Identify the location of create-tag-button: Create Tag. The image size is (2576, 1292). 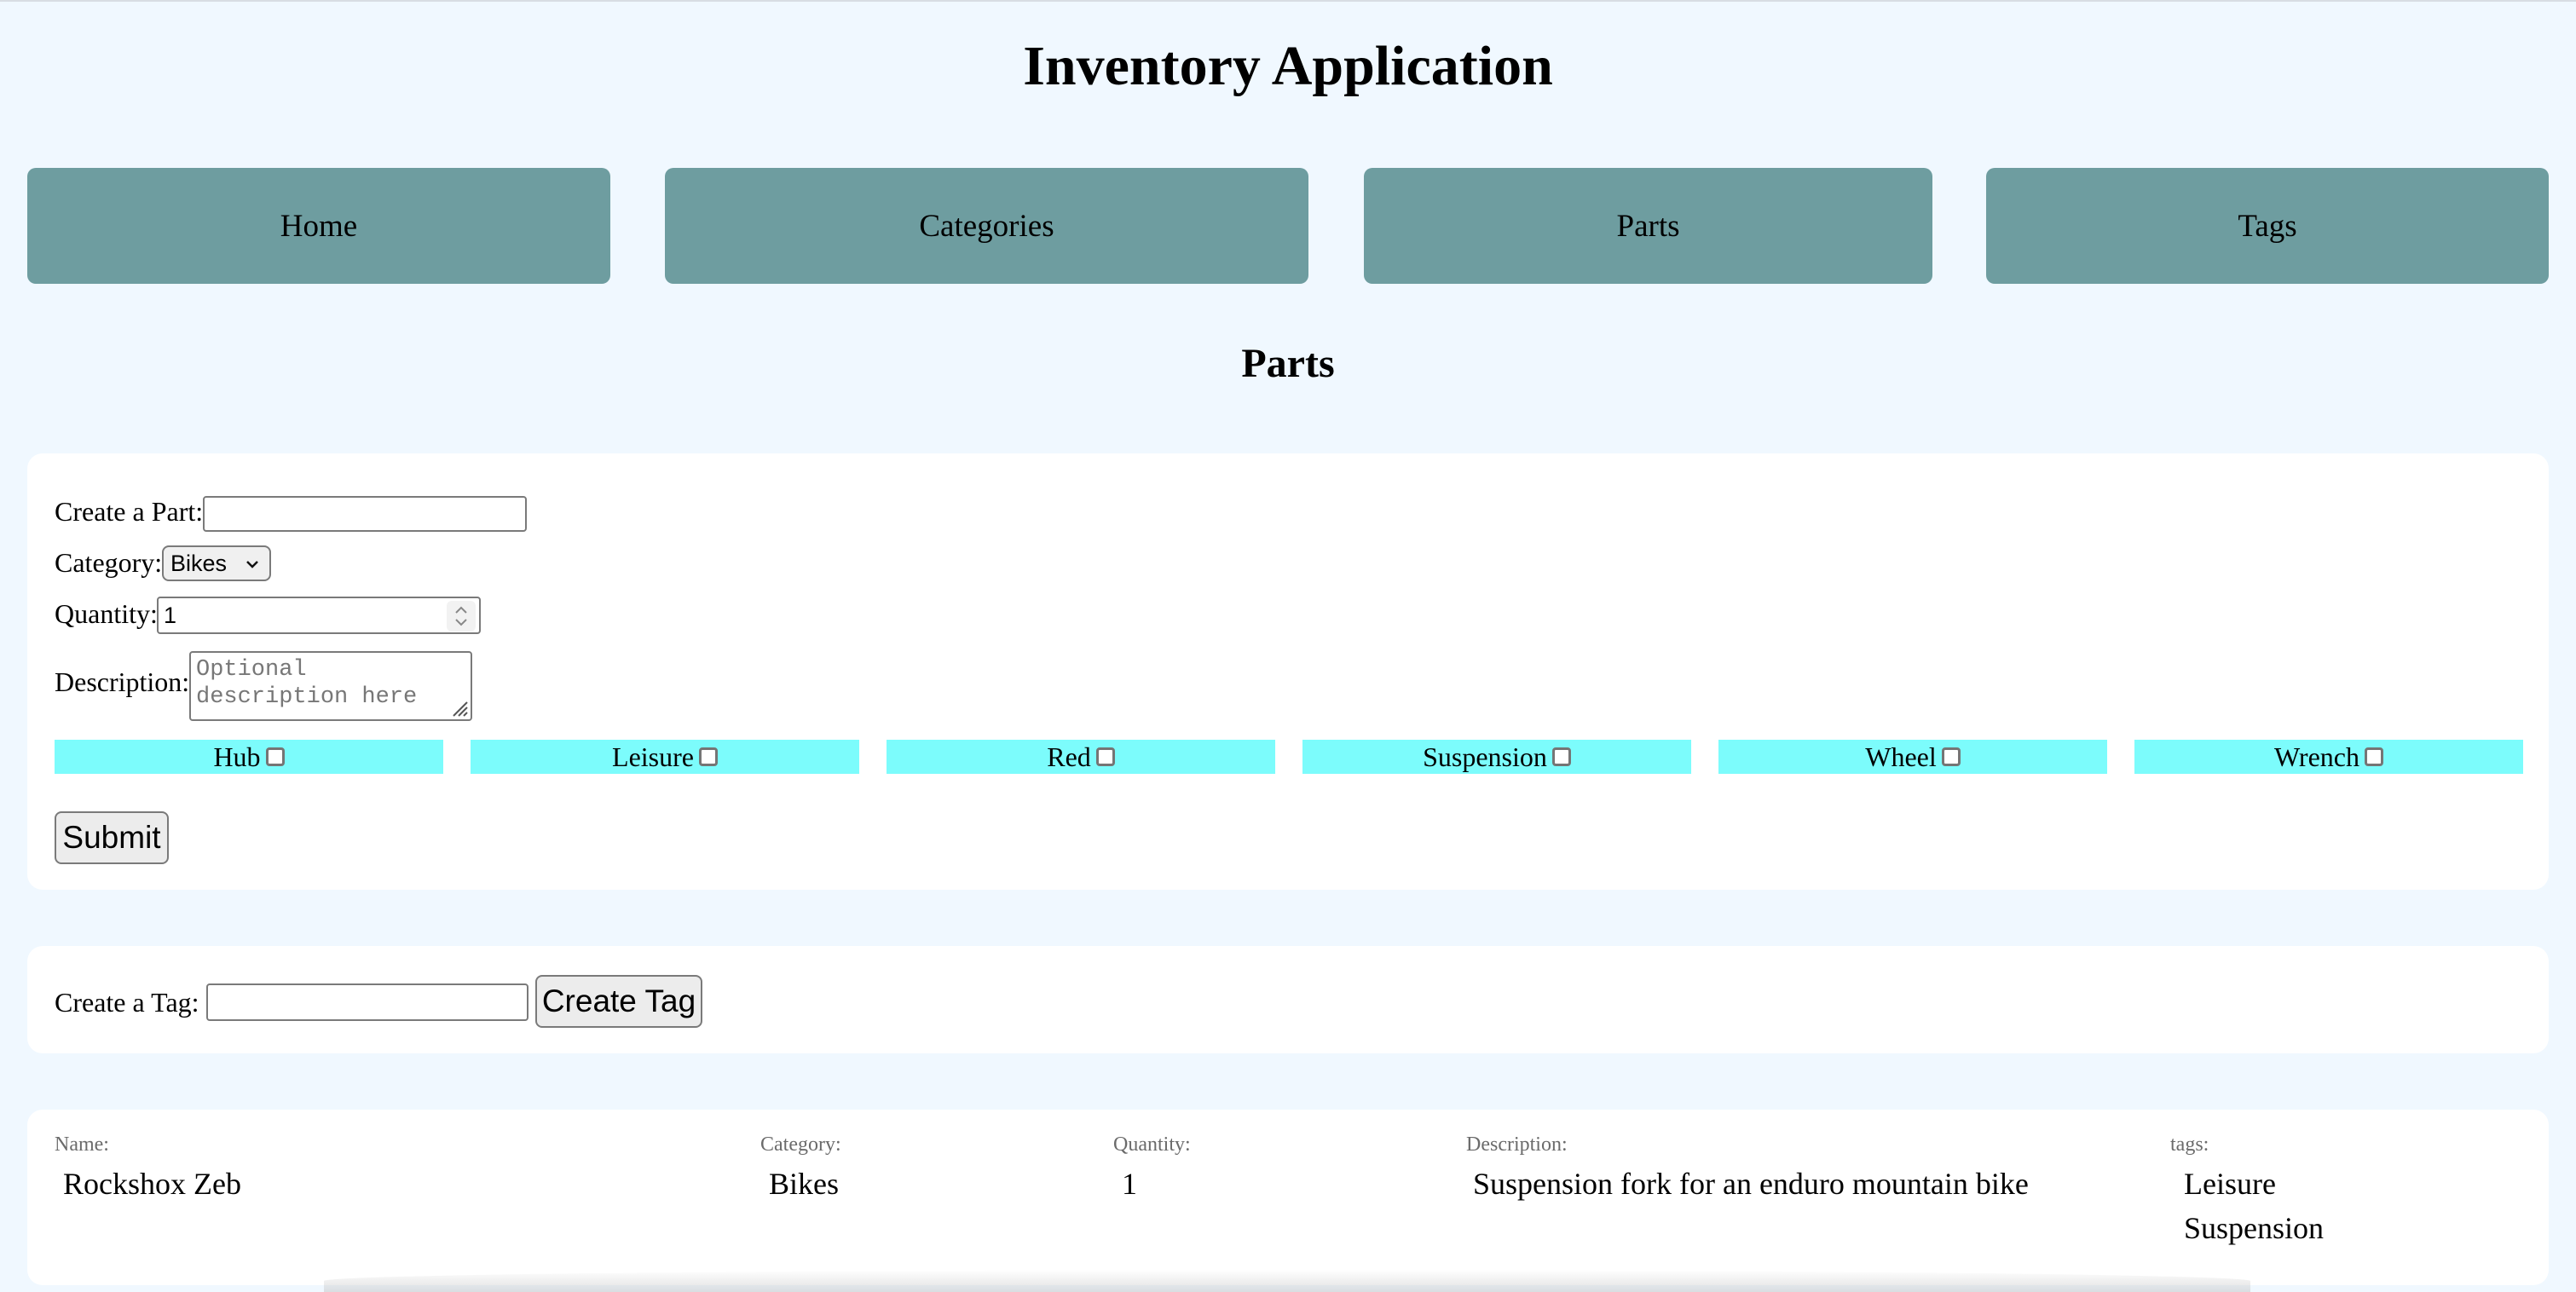
(618, 1002).